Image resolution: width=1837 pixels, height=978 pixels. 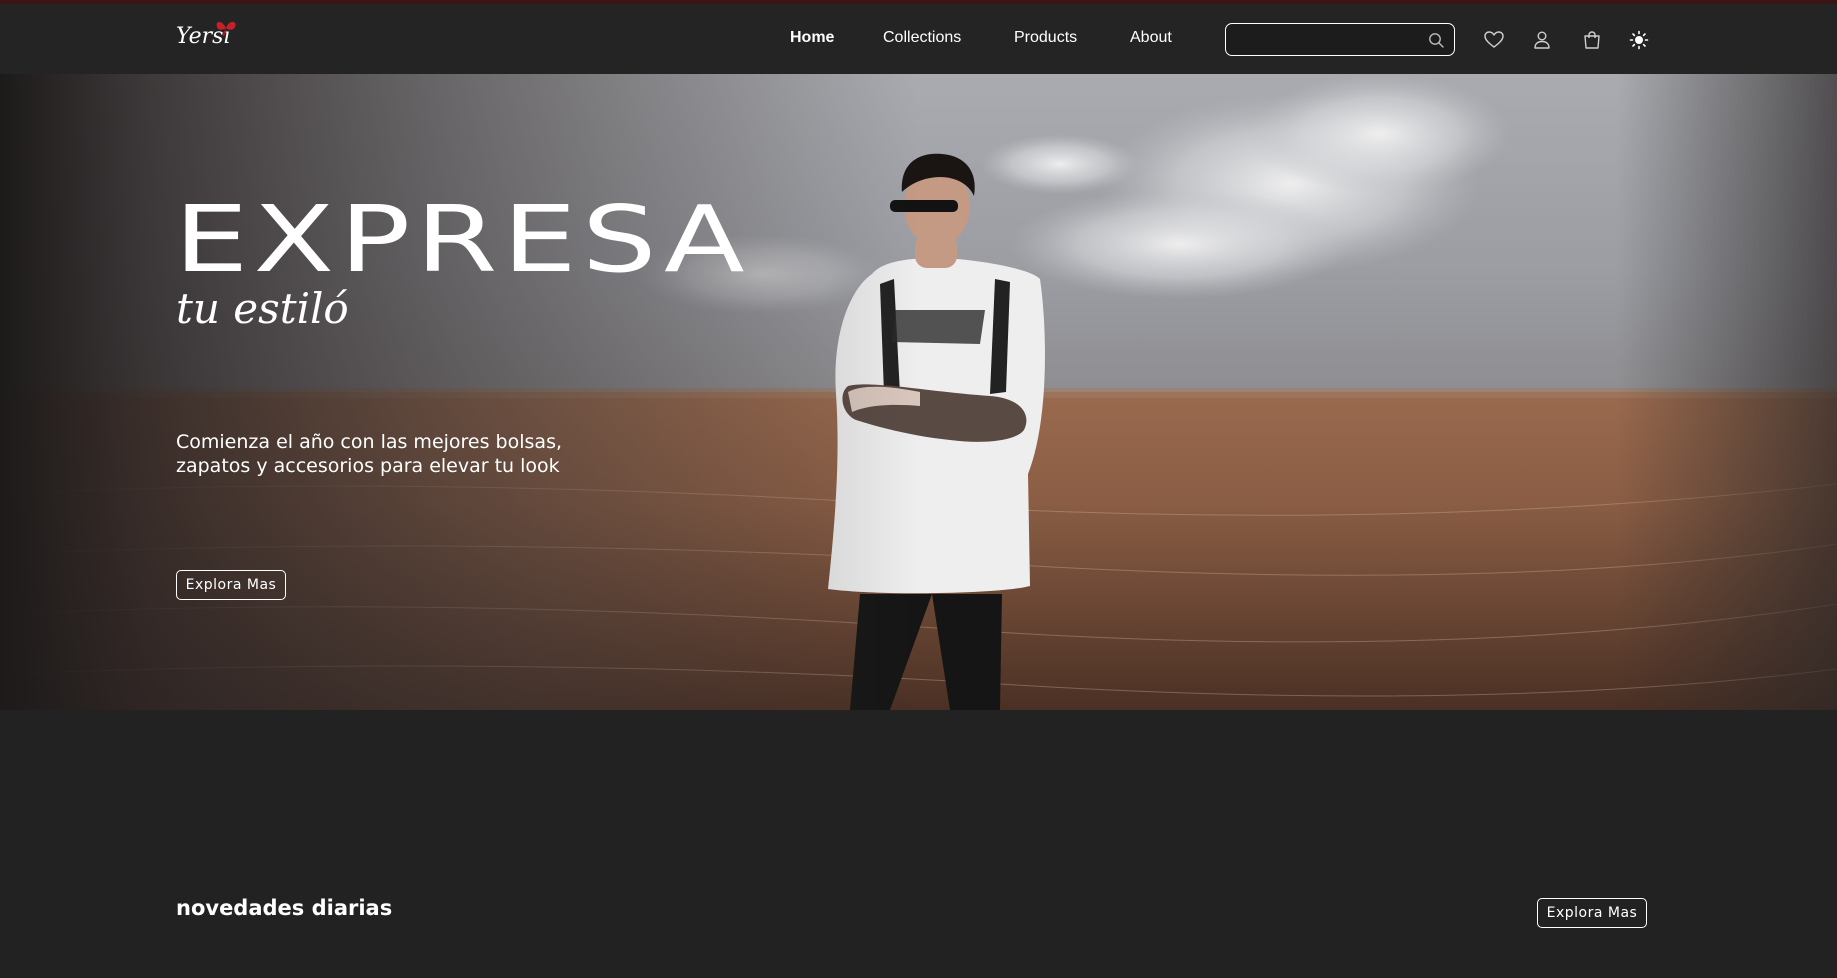 What do you see at coordinates (284, 908) in the screenshot?
I see `section-title: novedades diarias` at bounding box center [284, 908].